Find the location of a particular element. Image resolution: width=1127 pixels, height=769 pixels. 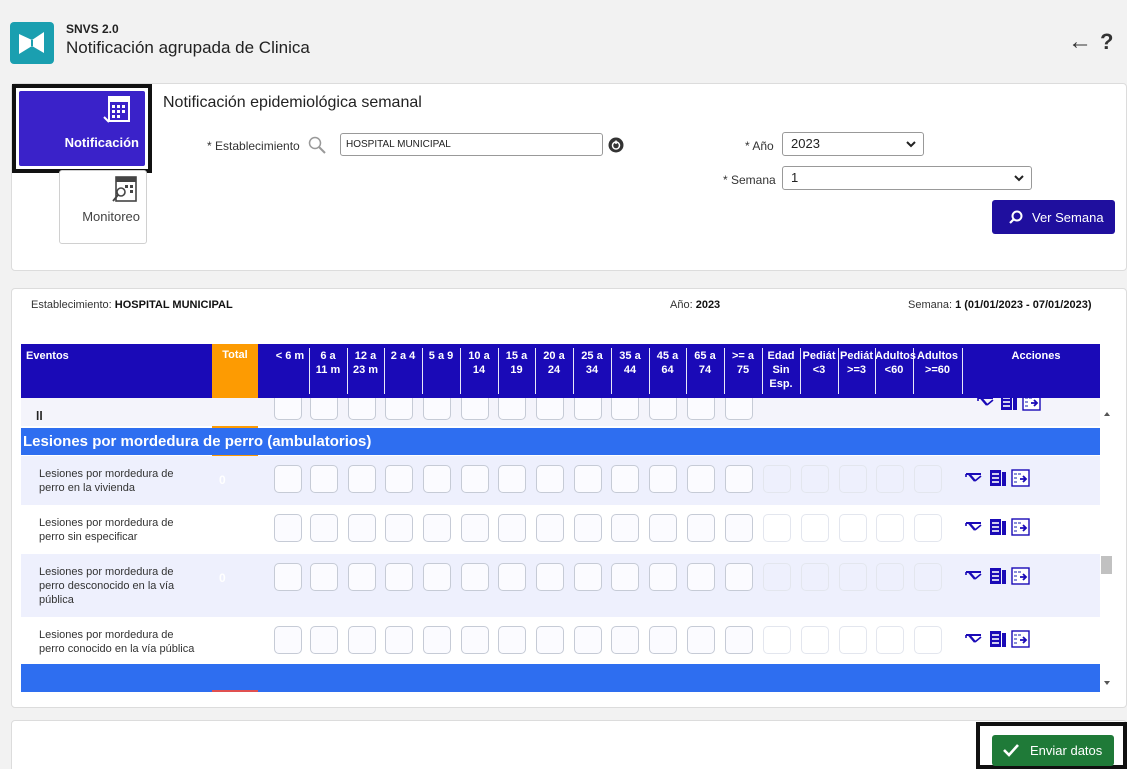

enviar-datos-button: Enviar datos is located at coordinates (1053, 750).